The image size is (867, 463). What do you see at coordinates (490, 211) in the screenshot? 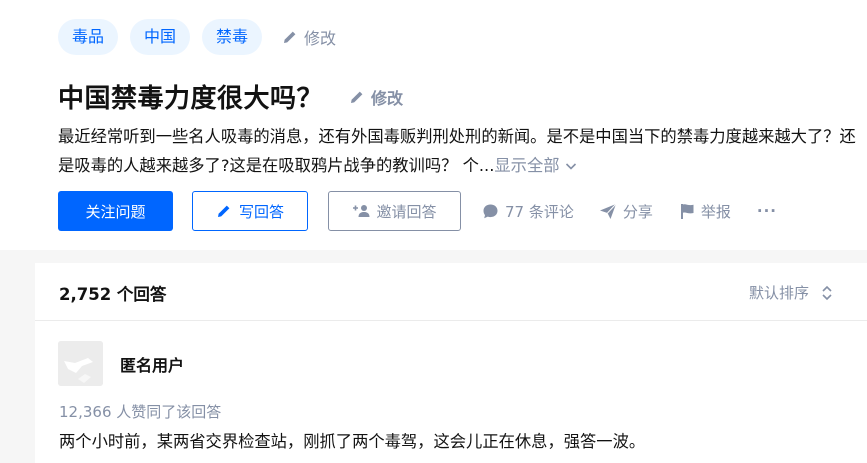
I see `comment-bubble-icon` at bounding box center [490, 211].